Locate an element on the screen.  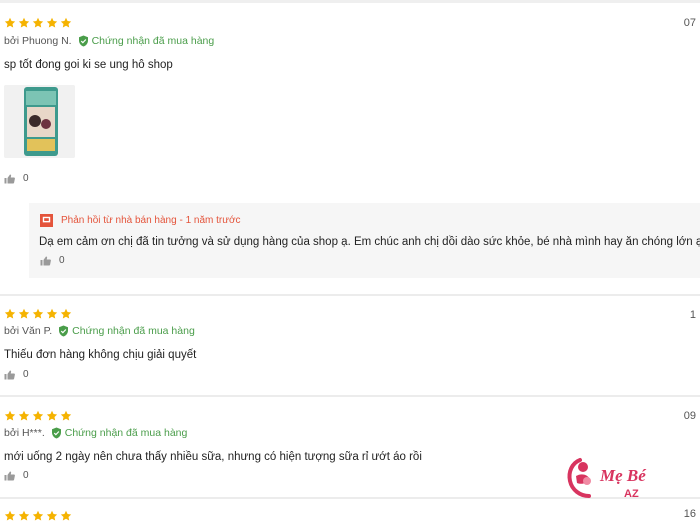
store-icon is located at coordinates (46, 220).